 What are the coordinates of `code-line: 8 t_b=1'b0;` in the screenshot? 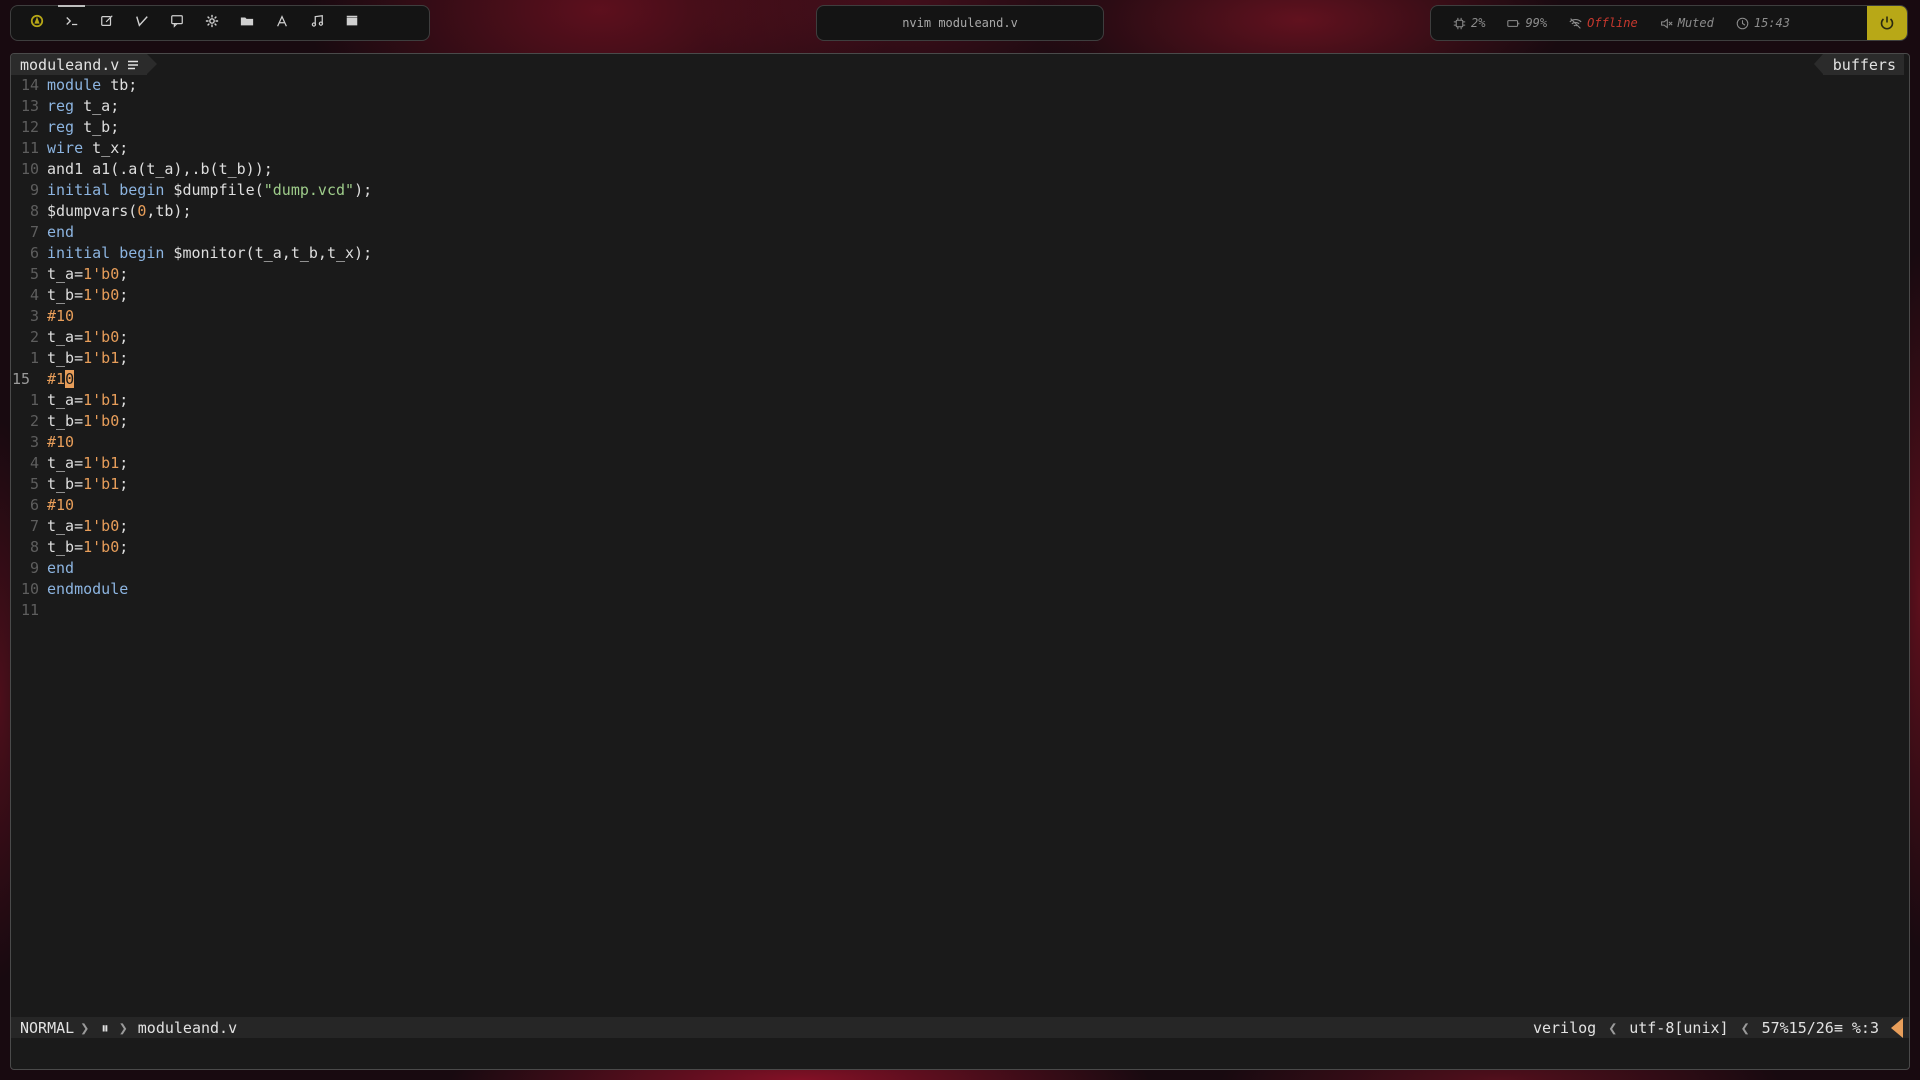 It's located at (960, 547).